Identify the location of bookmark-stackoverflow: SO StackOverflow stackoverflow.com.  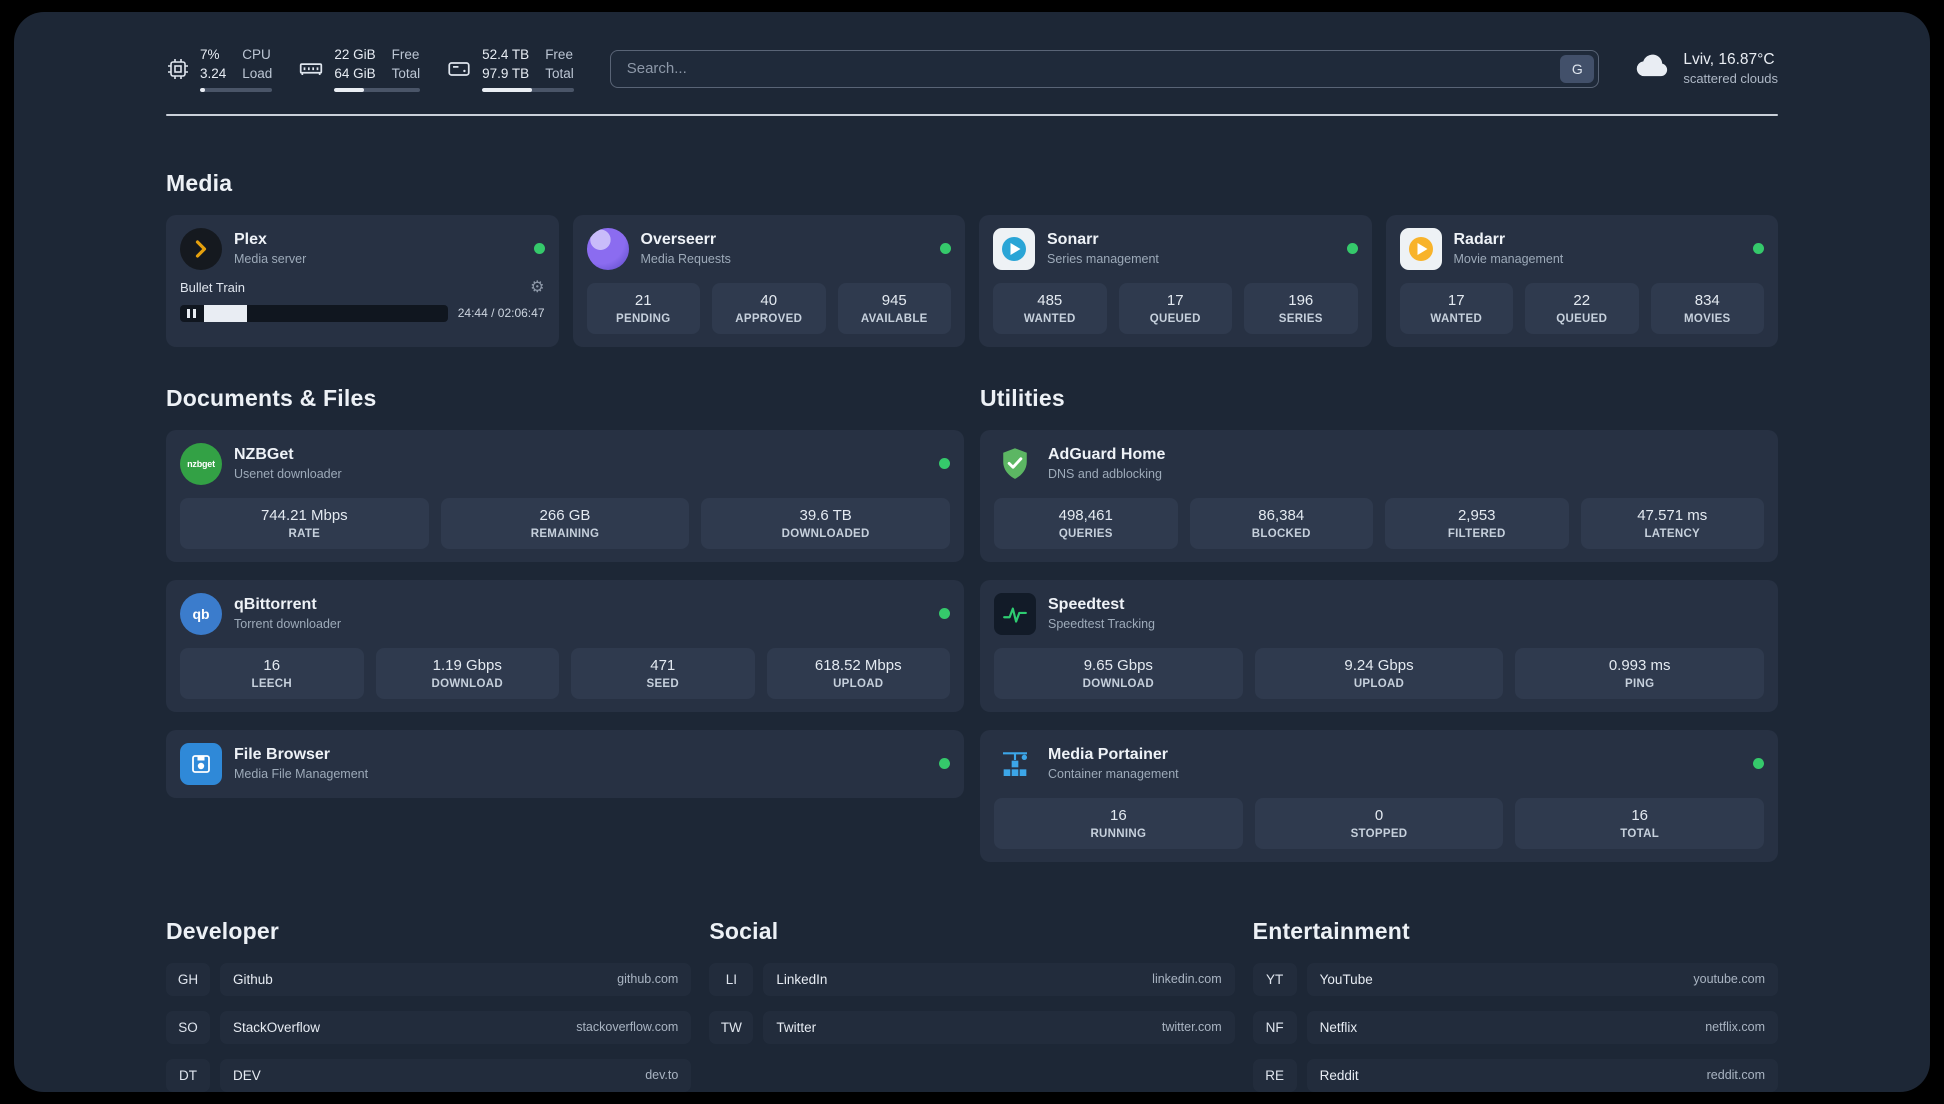
(429, 1027).